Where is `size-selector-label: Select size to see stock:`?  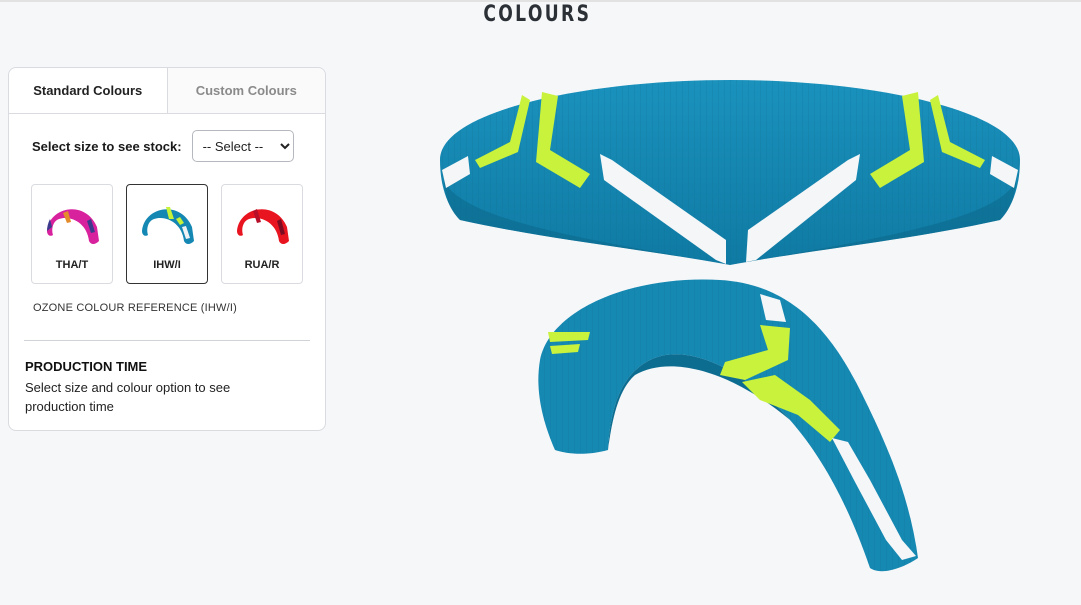 size-selector-label: Select size to see stock: is located at coordinates (107, 146).